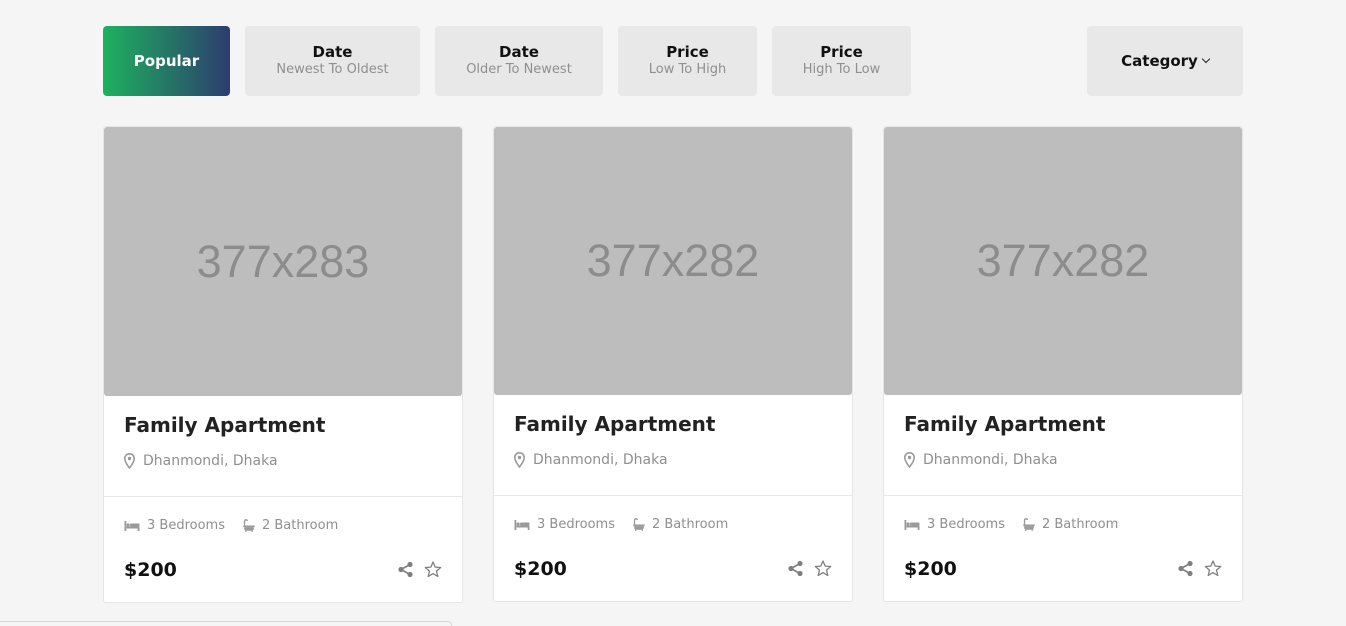 This screenshot has height=626, width=1346. I want to click on sort-date-newest-button: Date Newest To Oldest, so click(332, 61).